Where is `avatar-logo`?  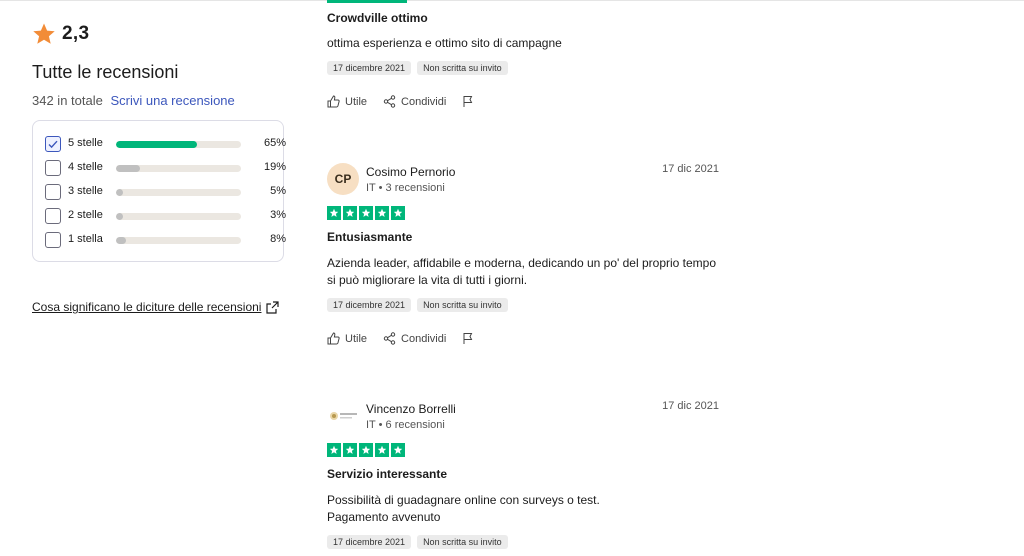
avatar-logo is located at coordinates (343, 416).